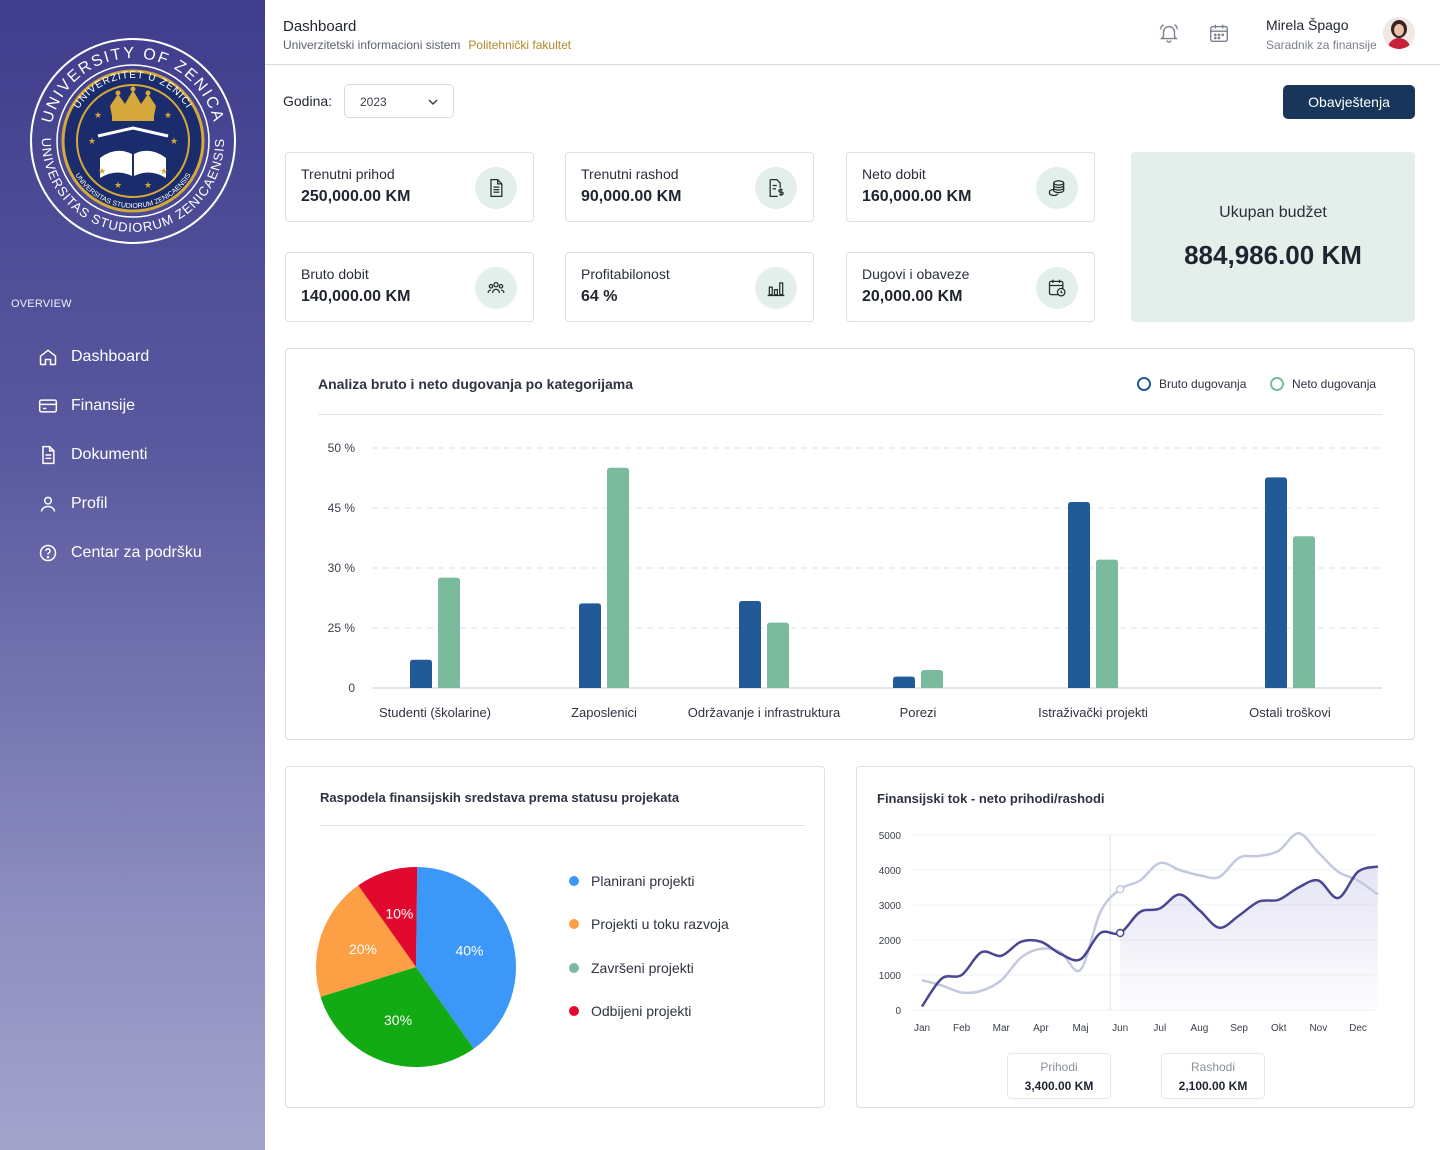 This screenshot has height=1150, width=1440. Describe the element at coordinates (1213, 1067) in the screenshot. I see `summary-label: Rashodi` at that location.